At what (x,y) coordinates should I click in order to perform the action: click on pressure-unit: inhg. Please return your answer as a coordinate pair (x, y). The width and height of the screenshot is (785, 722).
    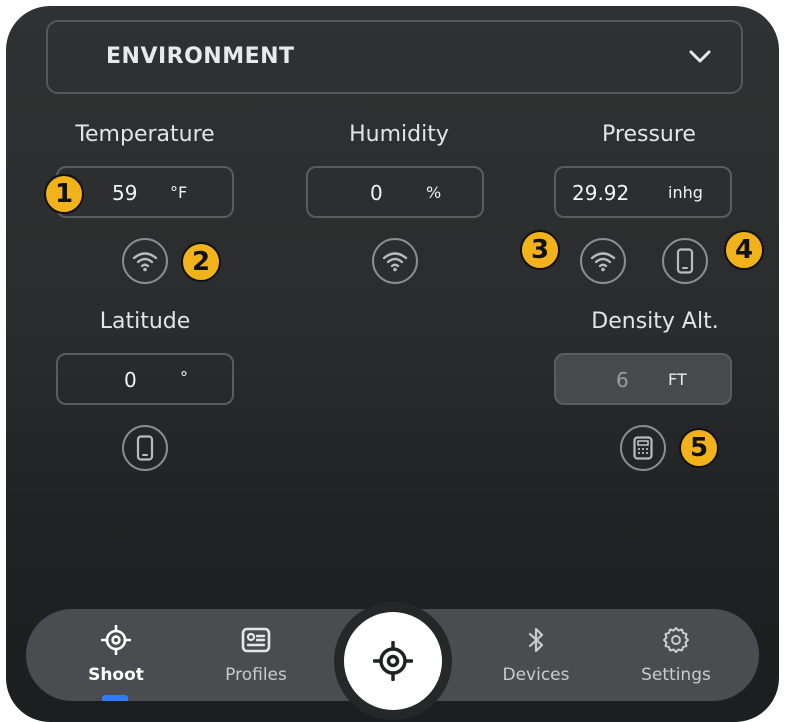
    Looking at the image, I should click on (685, 192).